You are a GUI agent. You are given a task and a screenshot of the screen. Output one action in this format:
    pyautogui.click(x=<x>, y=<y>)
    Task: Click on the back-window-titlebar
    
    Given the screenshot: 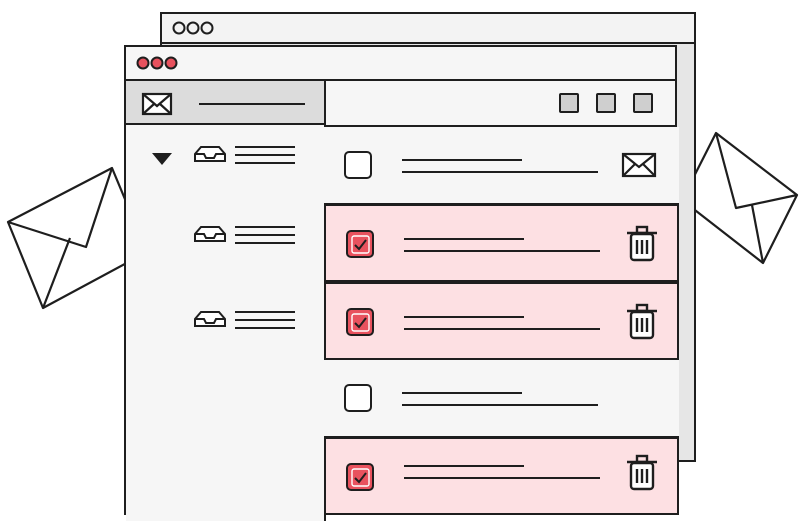 What is the action you would take?
    pyautogui.click(x=428, y=29)
    